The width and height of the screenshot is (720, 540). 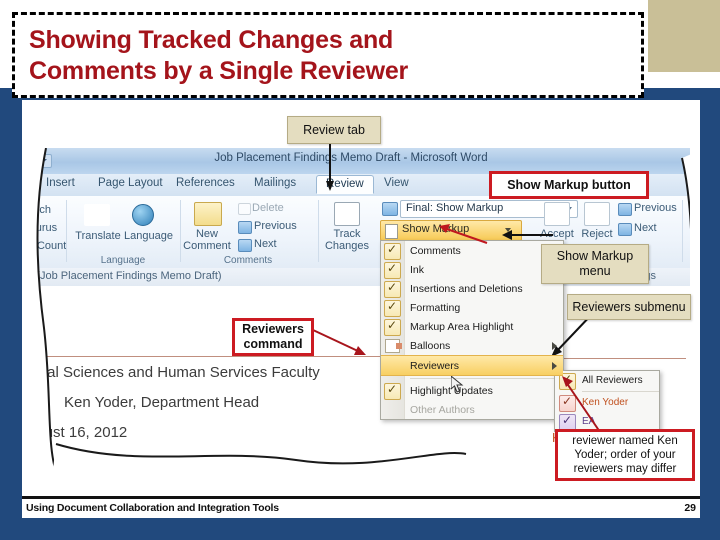 What do you see at coordinates (462, 326) in the screenshot?
I see `menu-item-label: Markup Area Highlight` at bounding box center [462, 326].